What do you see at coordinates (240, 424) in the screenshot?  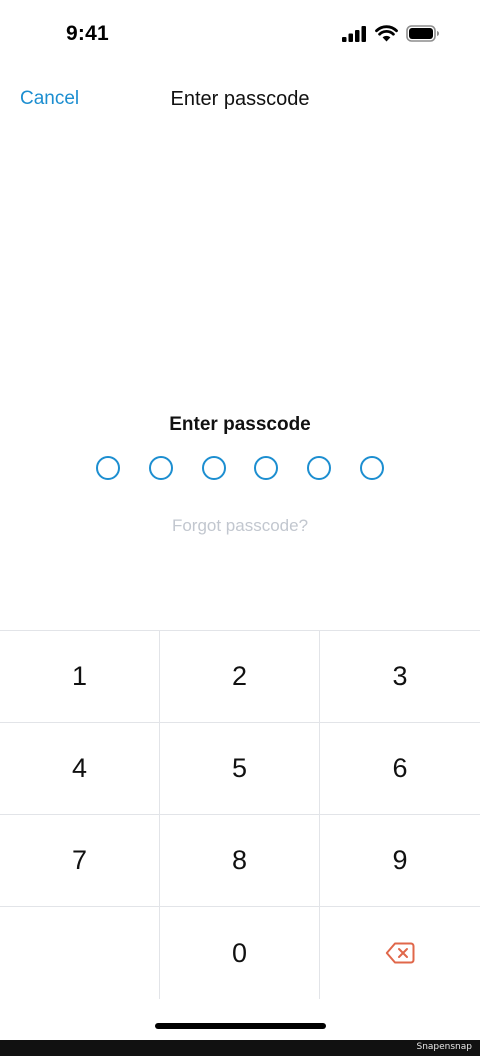 I see `passcode-prompt: Enter passcode` at bounding box center [240, 424].